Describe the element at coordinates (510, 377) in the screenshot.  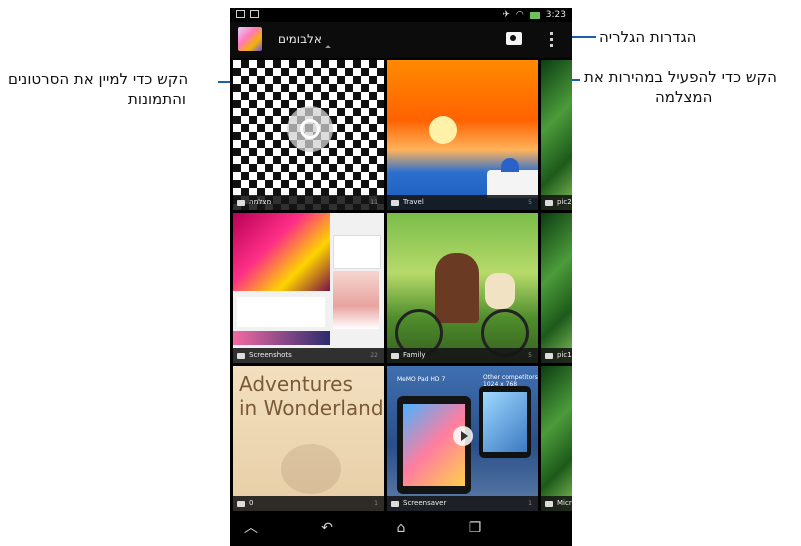
I see `screensaver-label-right-1: Other competitors` at that location.